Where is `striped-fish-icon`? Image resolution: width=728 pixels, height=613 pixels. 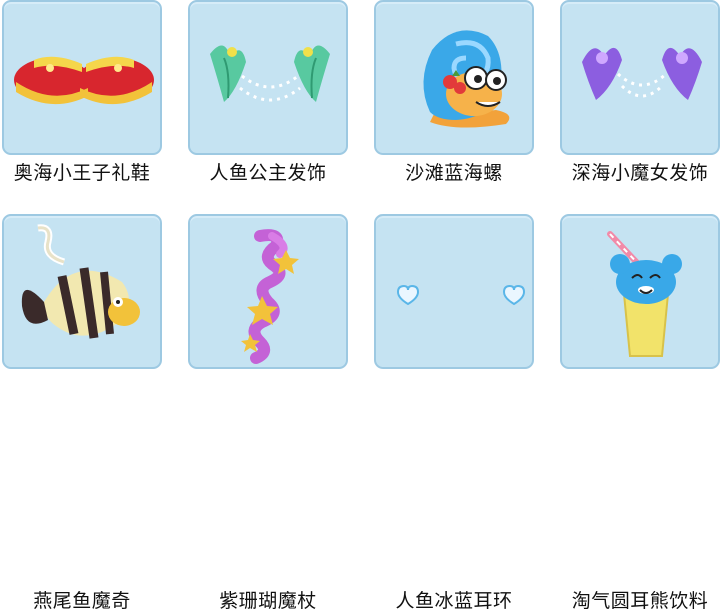
striped-fish-icon is located at coordinates (80, 281).